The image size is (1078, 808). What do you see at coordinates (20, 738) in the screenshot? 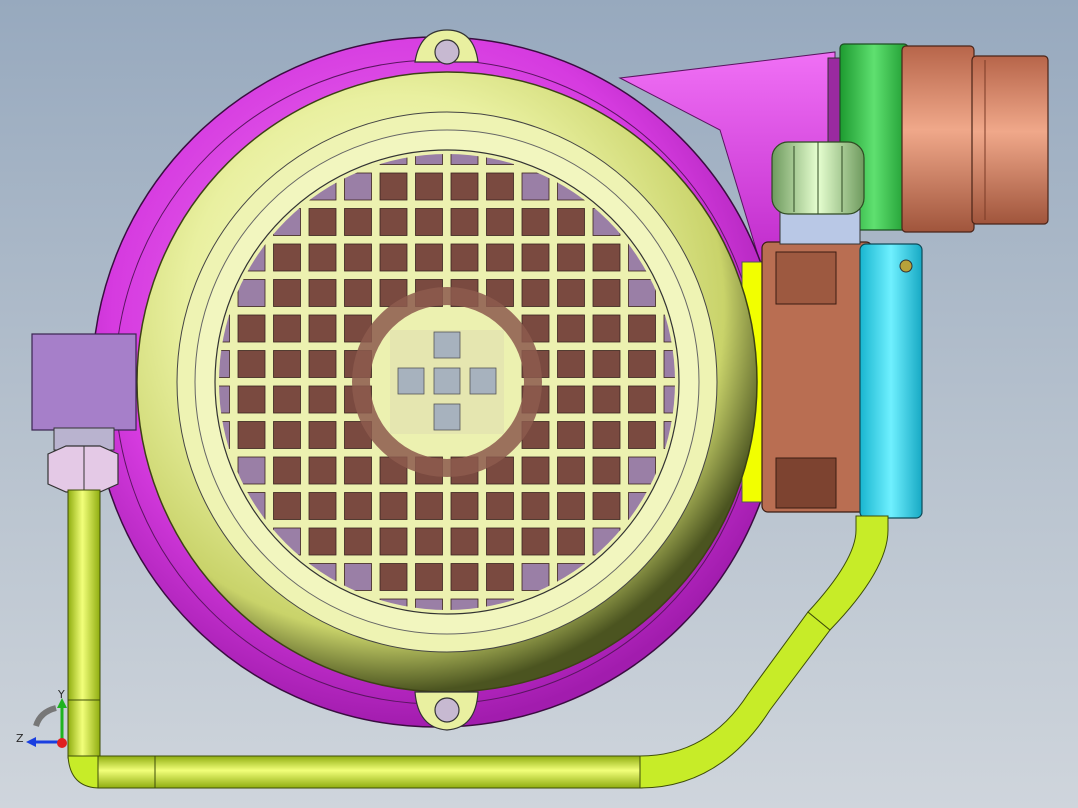
I see `axis-label-z: Z` at bounding box center [20, 738].